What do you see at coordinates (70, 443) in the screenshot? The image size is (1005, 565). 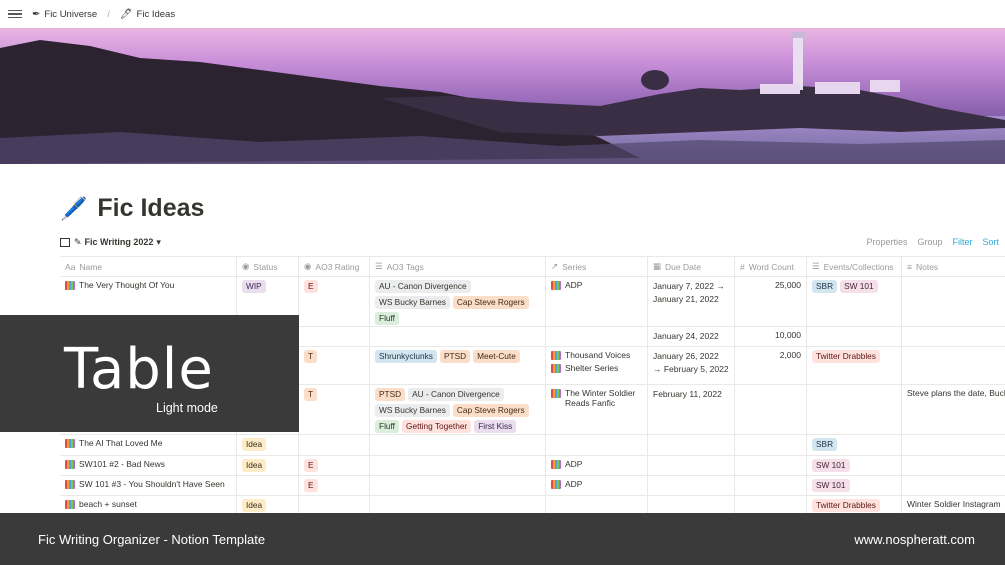 I see `page-icon` at bounding box center [70, 443].